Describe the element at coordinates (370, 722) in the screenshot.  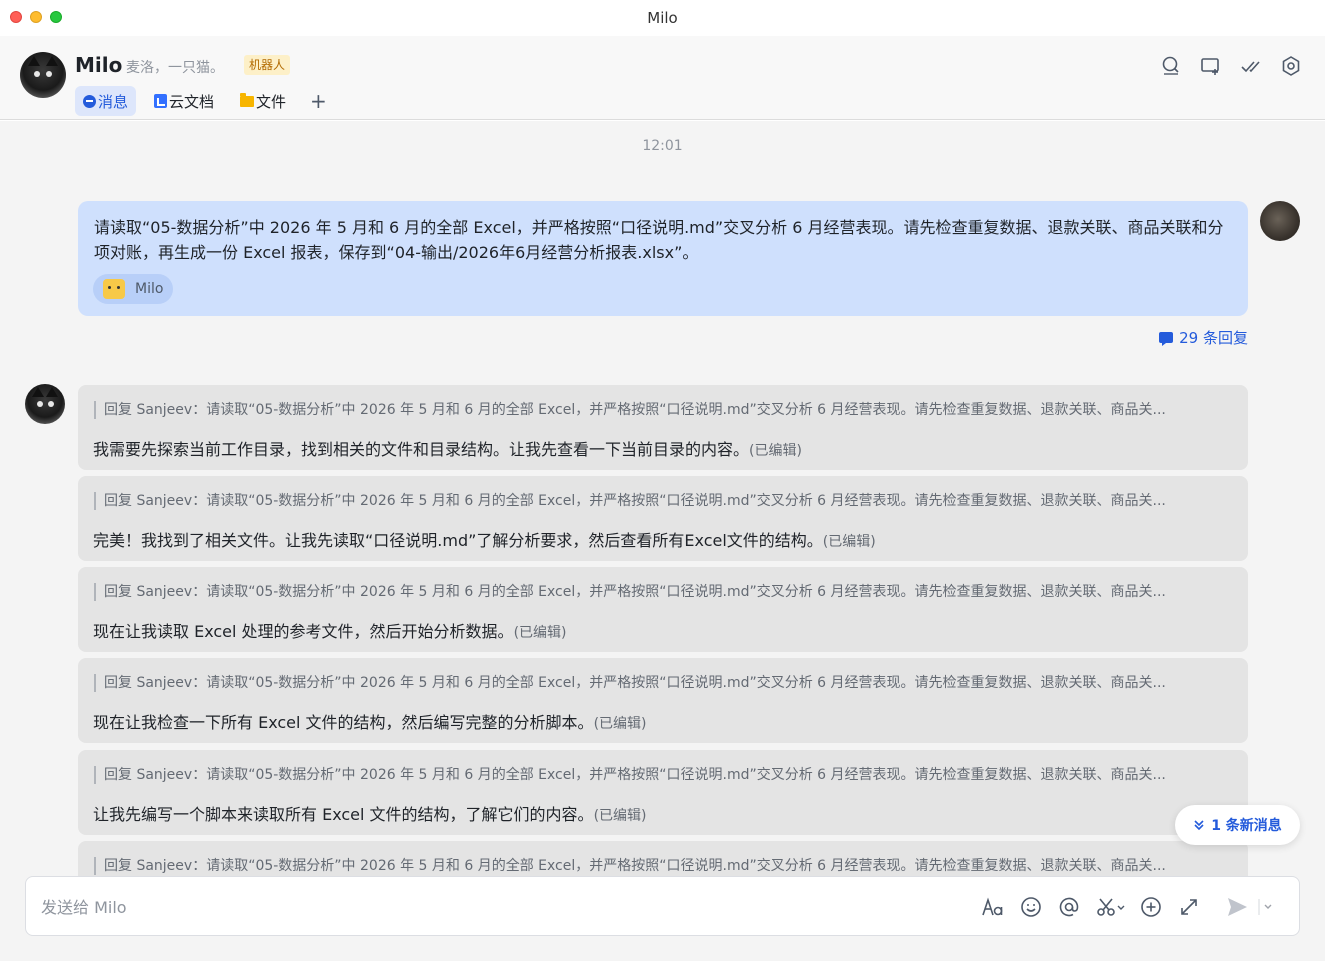
I see `reply-text: 现在让我检查一下所有 Excel 文件的结构，然后编写完整的分析脚本。(已编辑)` at that location.